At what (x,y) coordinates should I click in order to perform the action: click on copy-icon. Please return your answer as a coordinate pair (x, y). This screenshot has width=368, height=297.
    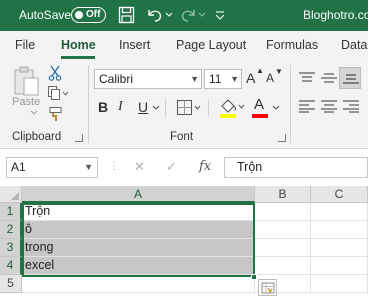
    Looking at the image, I should click on (58, 93).